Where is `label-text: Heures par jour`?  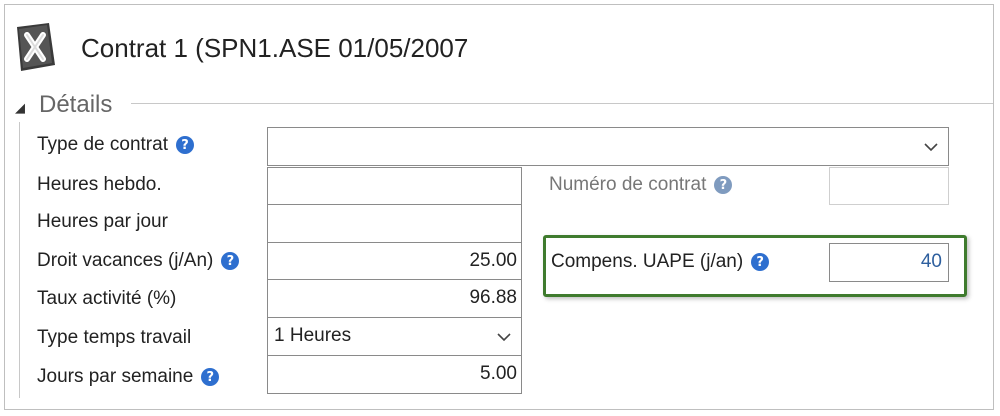
label-text: Heures par jour is located at coordinates (102, 221).